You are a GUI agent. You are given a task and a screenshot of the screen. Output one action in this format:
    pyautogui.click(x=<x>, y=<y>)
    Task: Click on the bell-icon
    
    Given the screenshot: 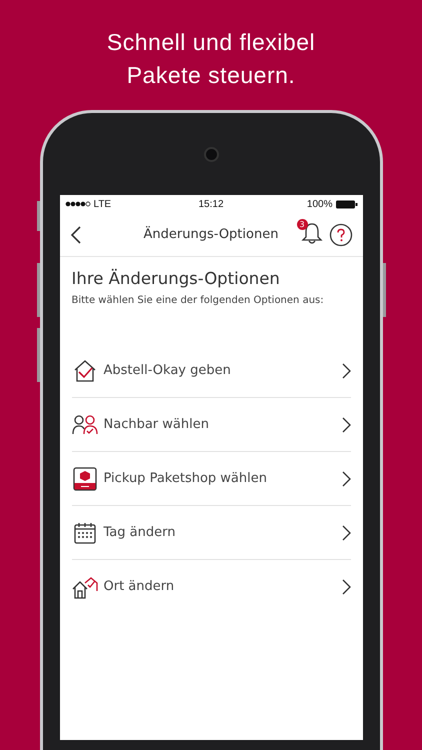 What is the action you would take?
    pyautogui.click(x=311, y=232)
    